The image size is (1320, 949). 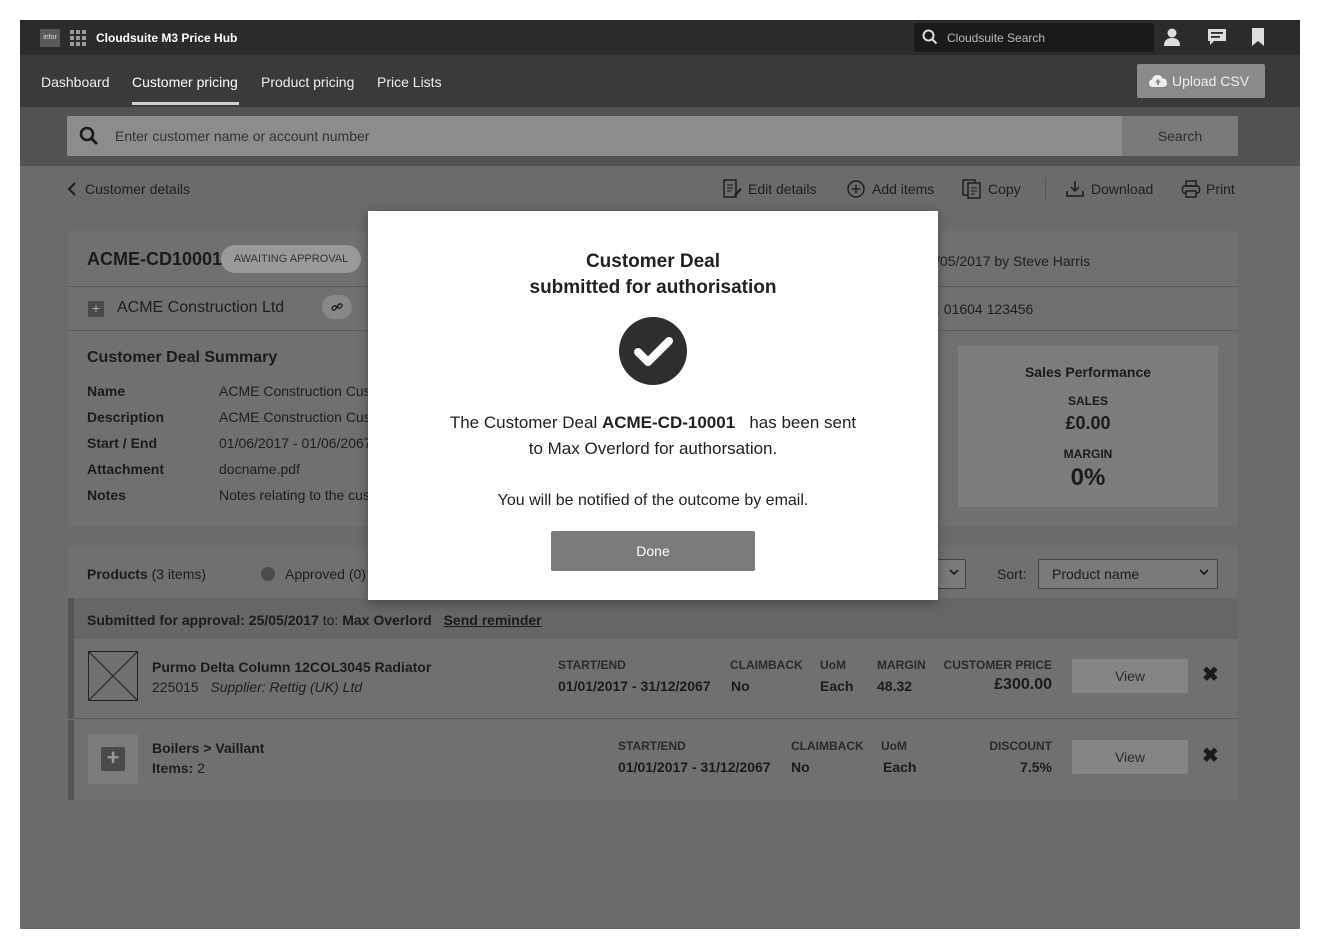 What do you see at coordinates (113, 676) in the screenshot?
I see `product-image-placeholder-icon` at bounding box center [113, 676].